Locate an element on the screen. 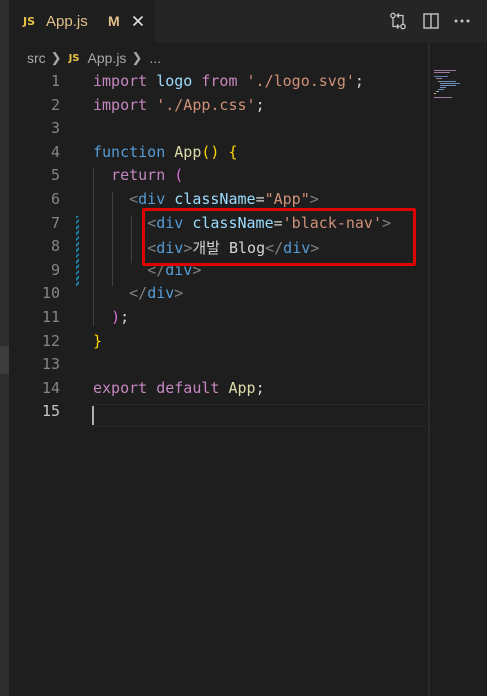 The height and width of the screenshot is (696, 487). code-line: return ( is located at coordinates (138, 175).